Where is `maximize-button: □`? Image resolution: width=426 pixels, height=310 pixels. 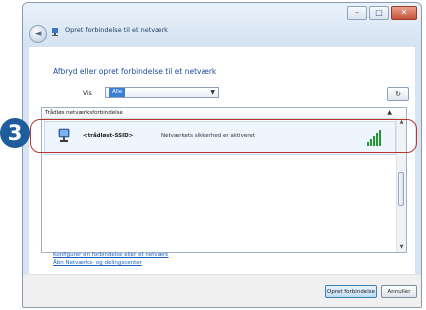 maximize-button: □ is located at coordinates (379, 13).